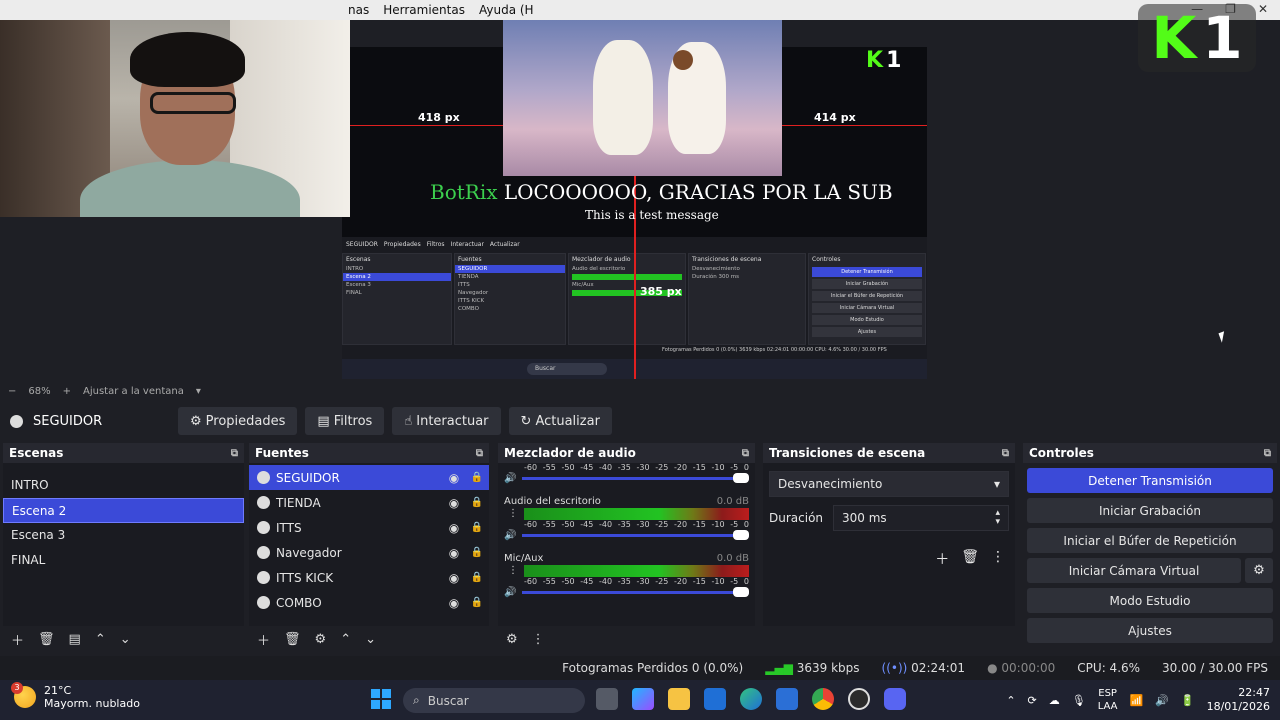 This screenshot has height=720, width=1280. Describe the element at coordinates (75, 696) in the screenshot. I see `weather-widget: 3 21°C Mayorm. nublado` at that location.